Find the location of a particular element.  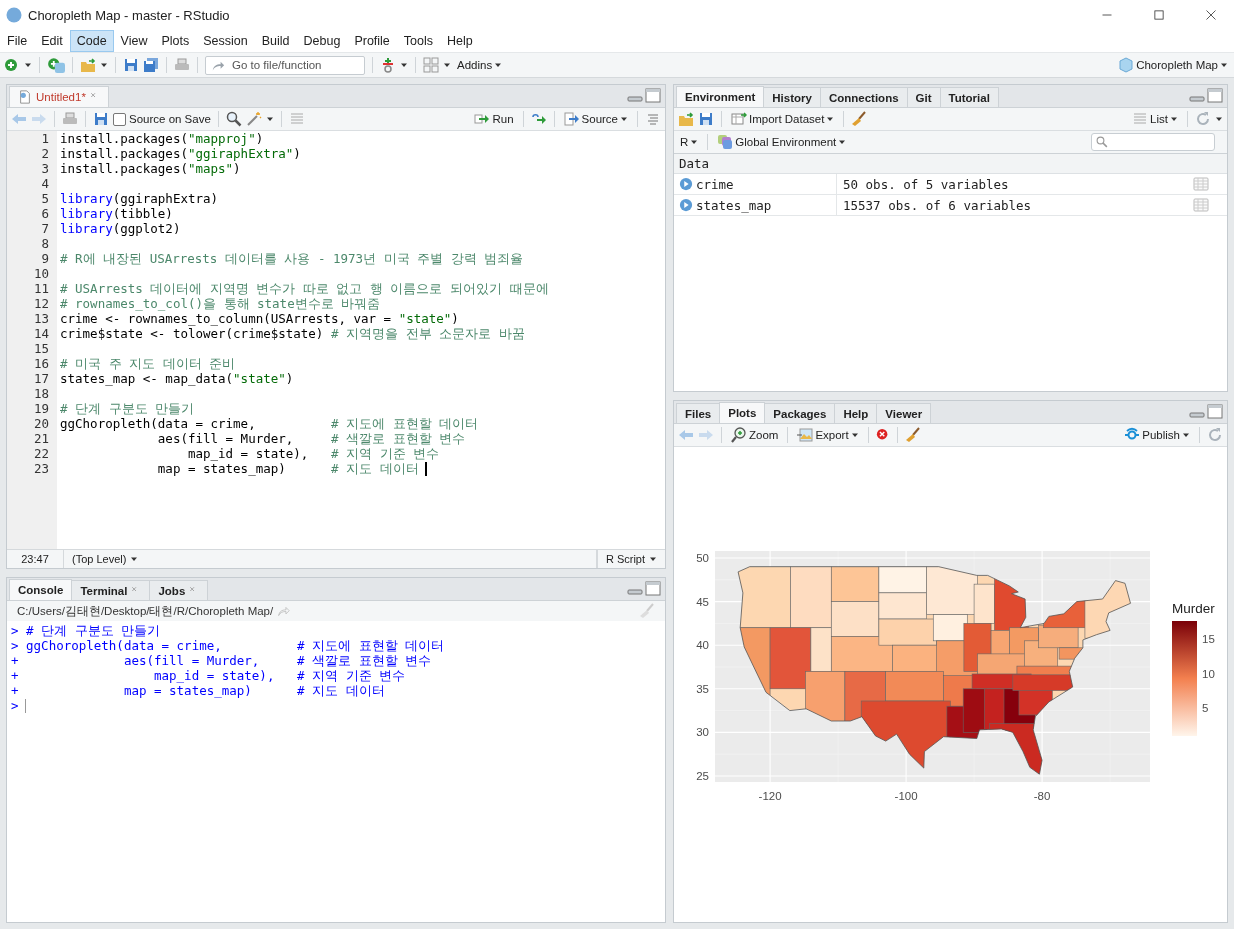

pane-tab: Environment is located at coordinates (720, 96).